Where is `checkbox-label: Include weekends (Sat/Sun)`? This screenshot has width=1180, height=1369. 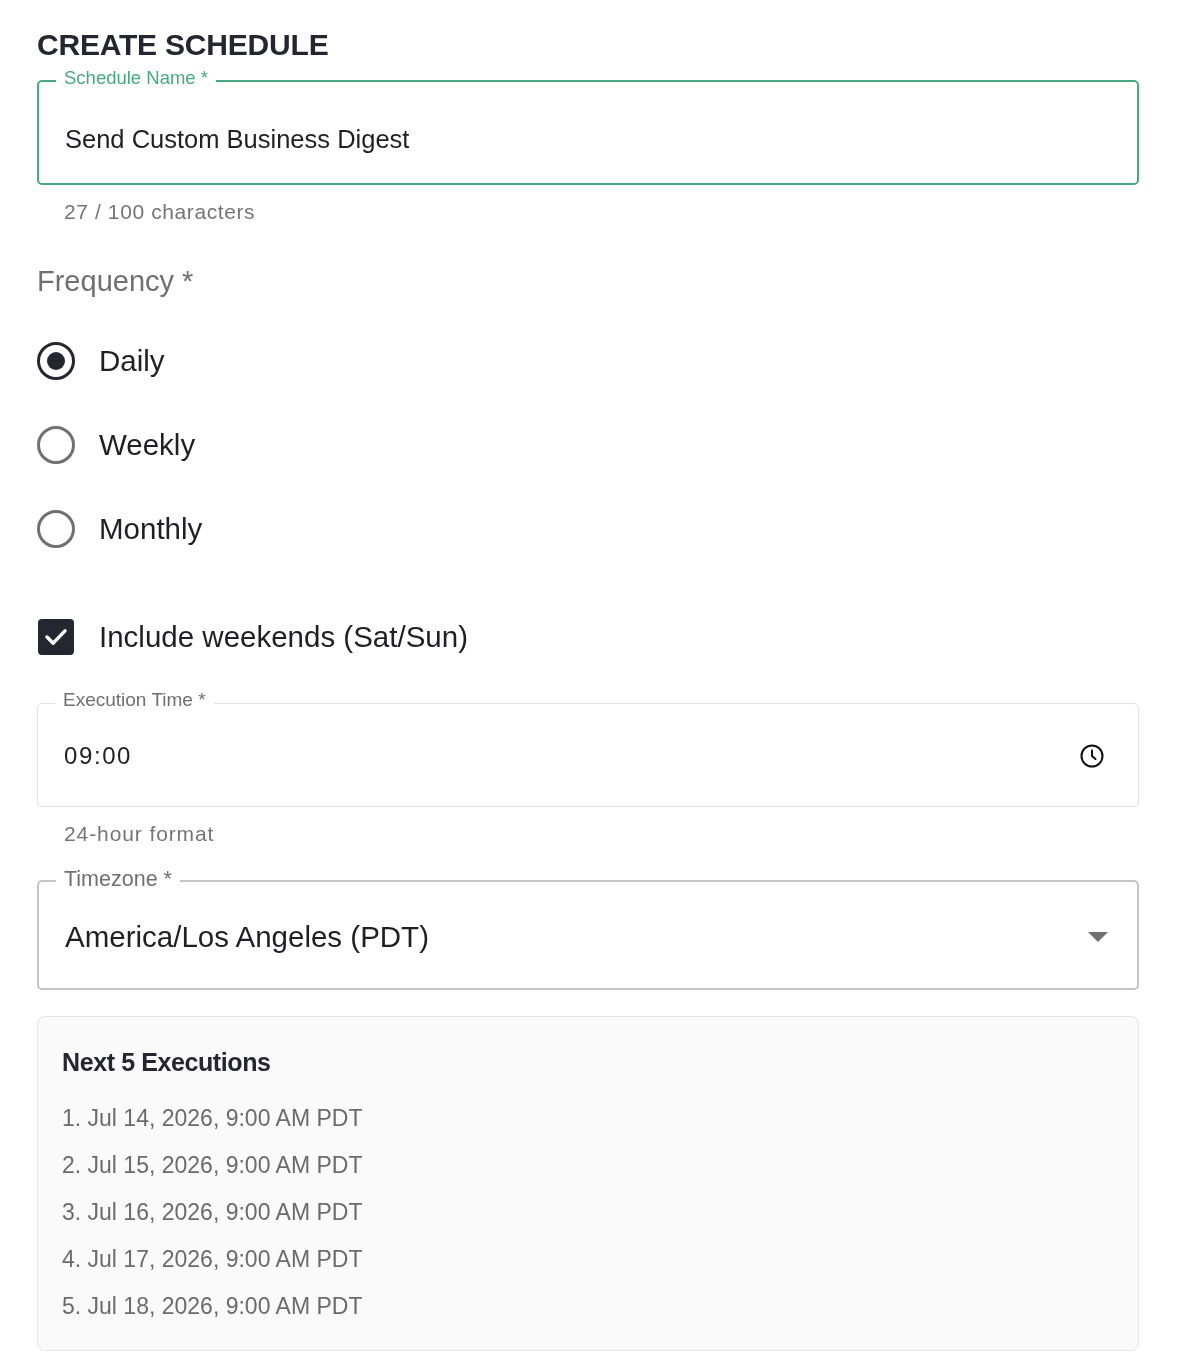
checkbox-label: Include weekends (Sat/Sun) is located at coordinates (283, 637).